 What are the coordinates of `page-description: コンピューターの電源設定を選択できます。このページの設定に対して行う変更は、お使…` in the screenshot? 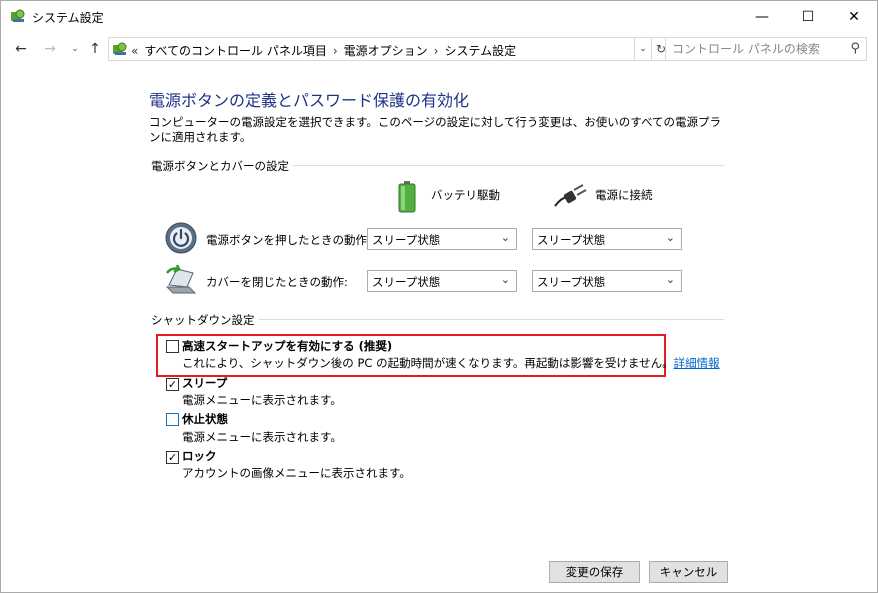 It's located at (435, 129).